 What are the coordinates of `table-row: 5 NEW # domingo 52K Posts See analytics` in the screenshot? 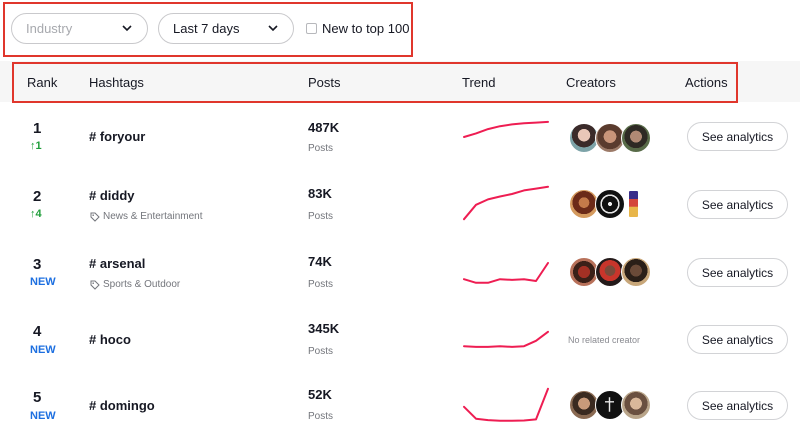 It's located at (400, 406).